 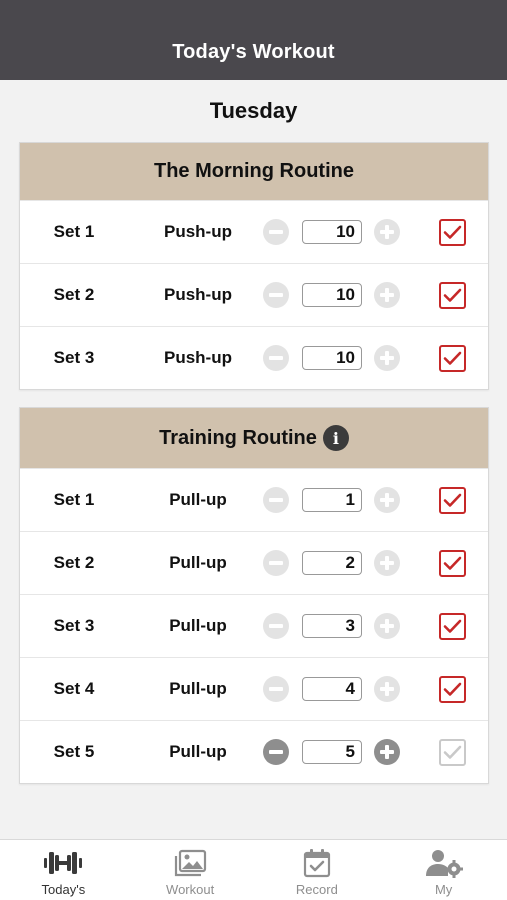 I want to click on tab-todays: Today's, so click(x=63, y=870).